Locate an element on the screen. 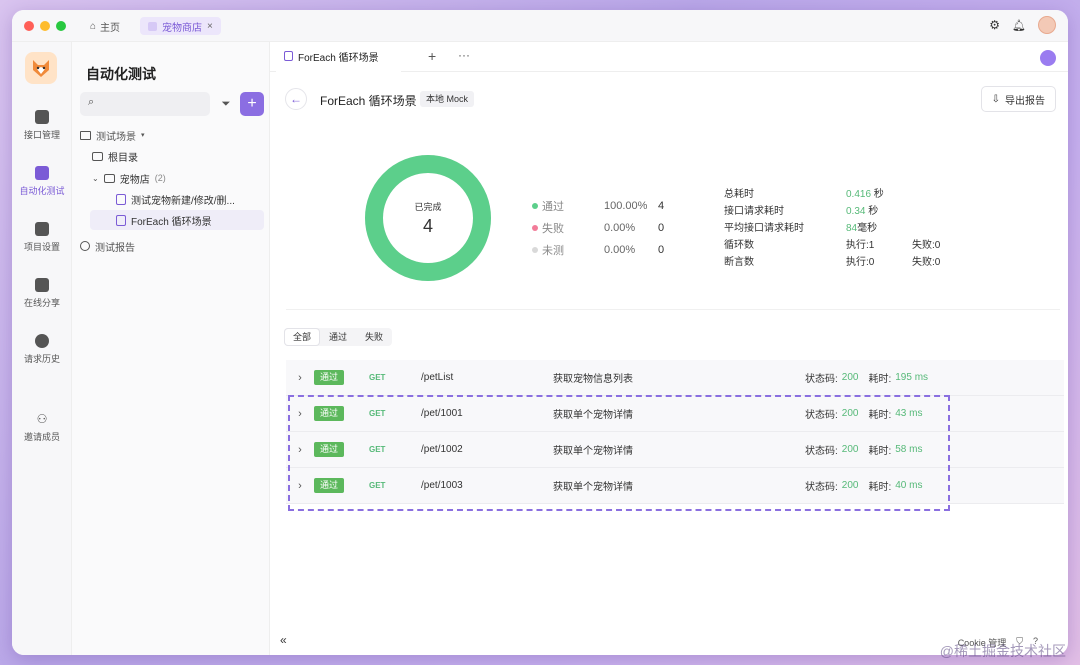 Image resolution: width=1080 pixels, height=665 pixels. titlebar: ⌂ 主页 宠物商店 × ⚙ 🔔︎ is located at coordinates (540, 26).